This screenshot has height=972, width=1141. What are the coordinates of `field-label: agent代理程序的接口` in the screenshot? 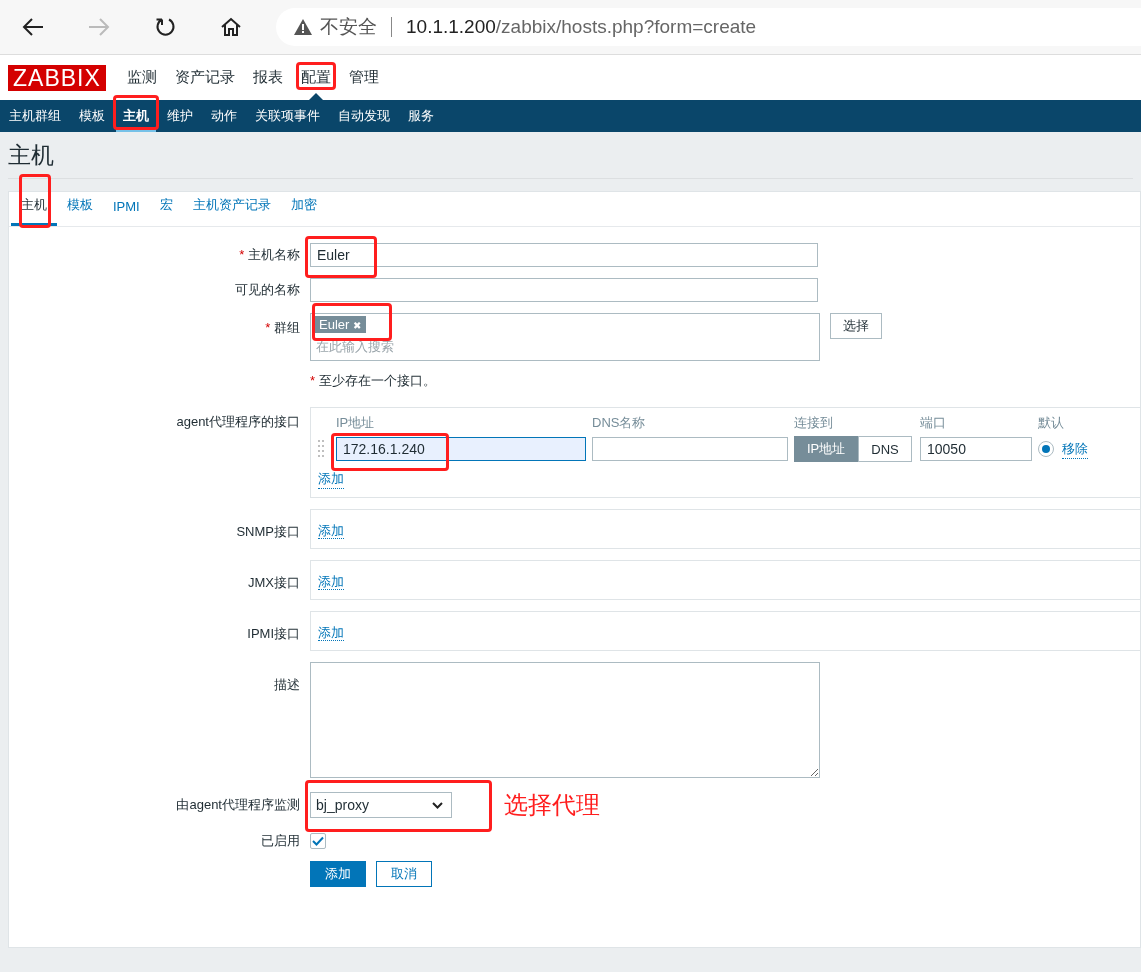 It's located at (237, 422).